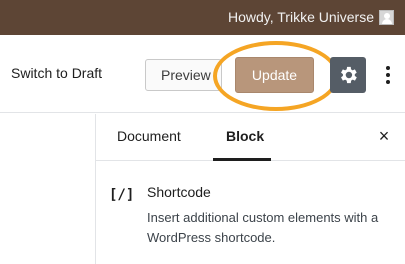  Describe the element at coordinates (149, 136) in the screenshot. I see `tab-document: Document` at that location.